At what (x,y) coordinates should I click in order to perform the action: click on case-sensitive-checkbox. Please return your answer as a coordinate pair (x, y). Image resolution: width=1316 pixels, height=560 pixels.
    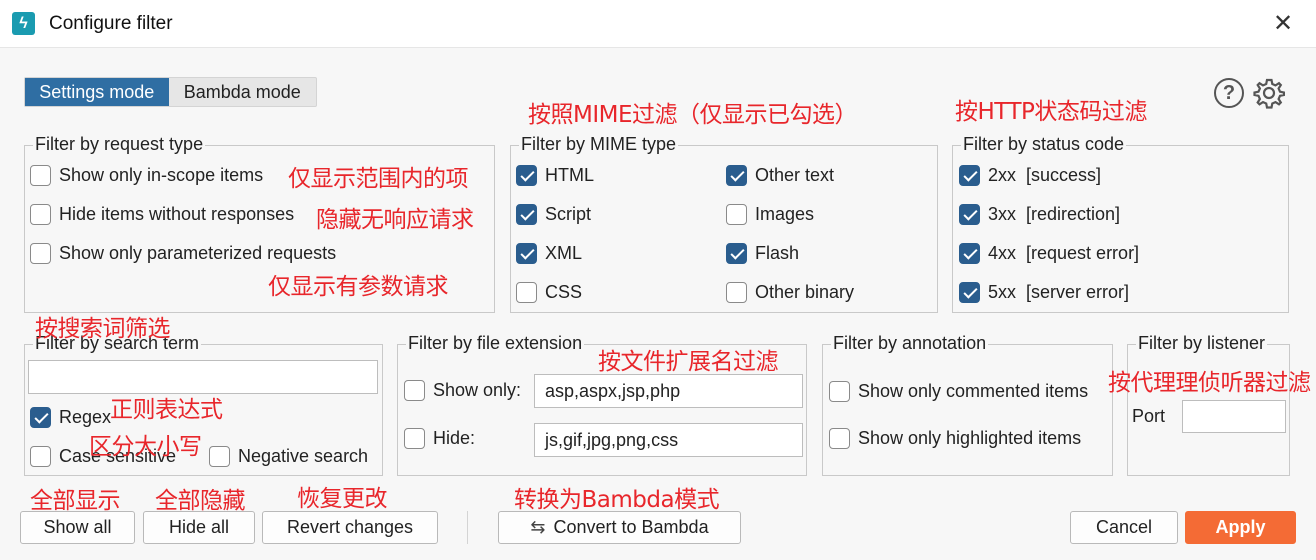
    Looking at the image, I should click on (40, 456).